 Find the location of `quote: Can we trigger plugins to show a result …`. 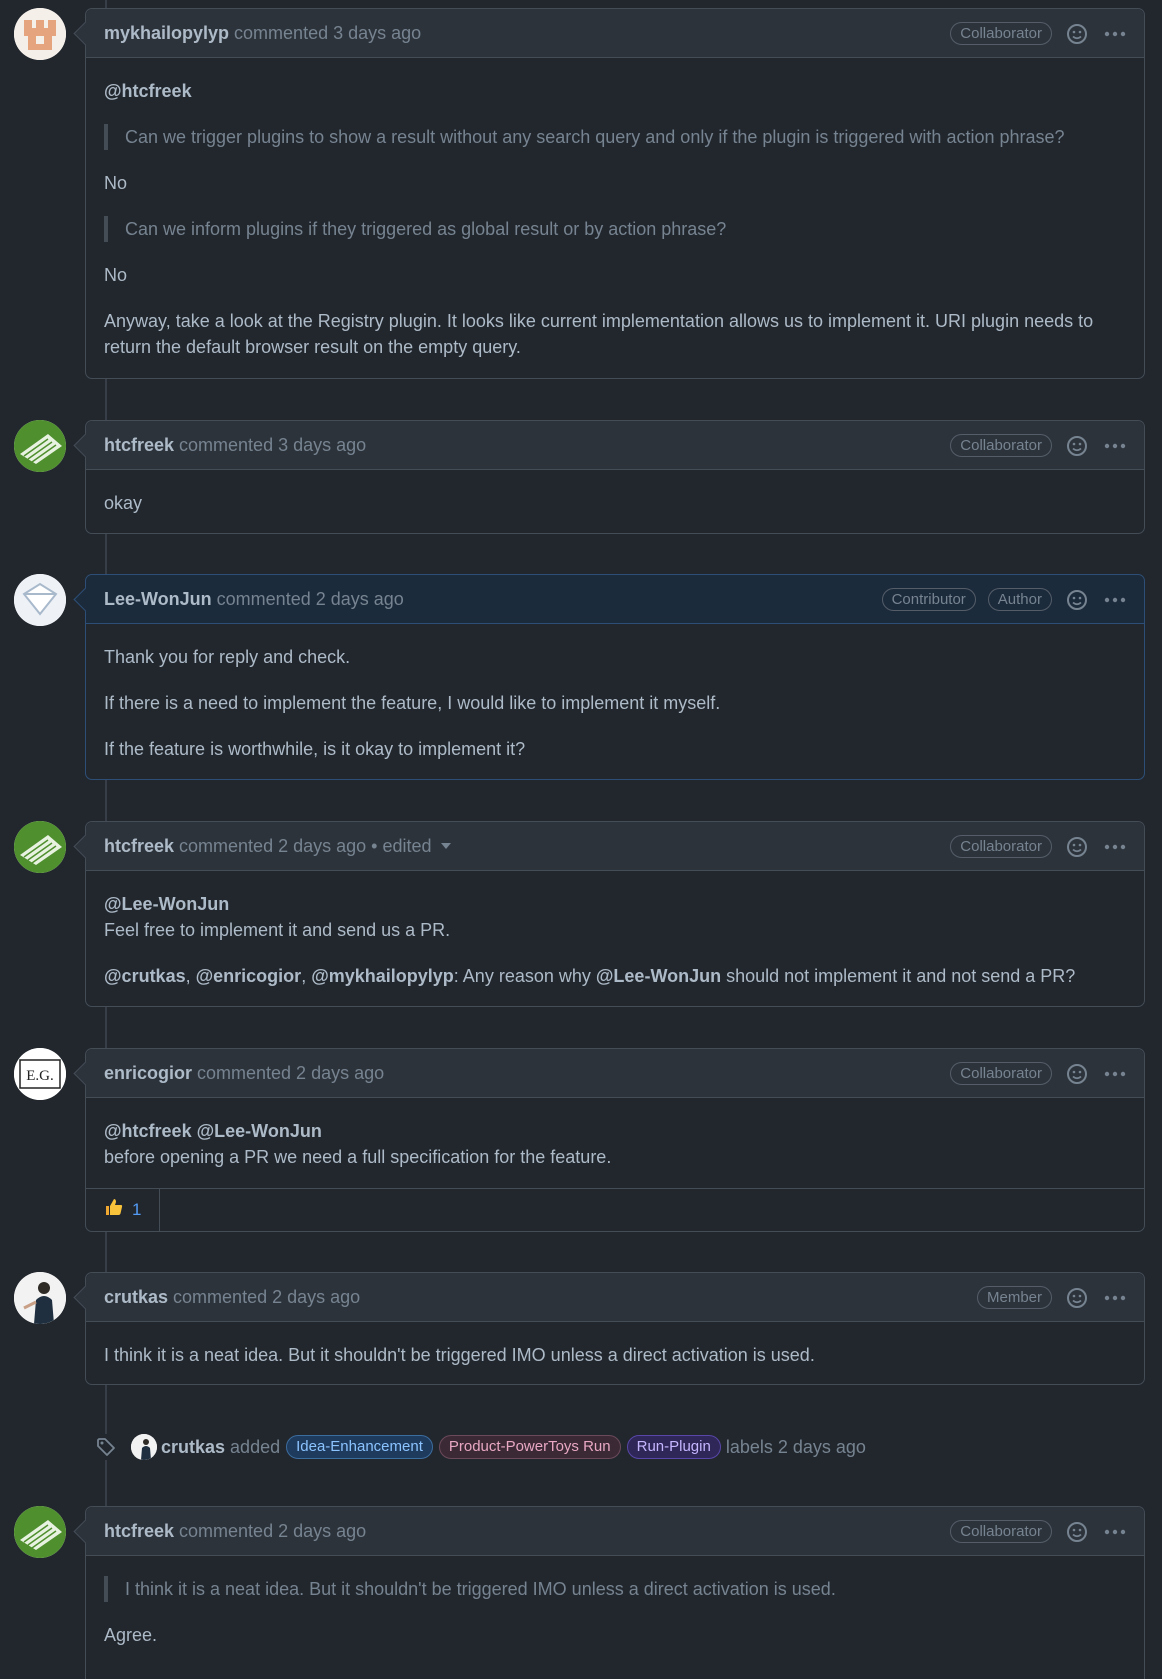

quote: Can we trigger plugins to show a result … is located at coordinates (615, 137).